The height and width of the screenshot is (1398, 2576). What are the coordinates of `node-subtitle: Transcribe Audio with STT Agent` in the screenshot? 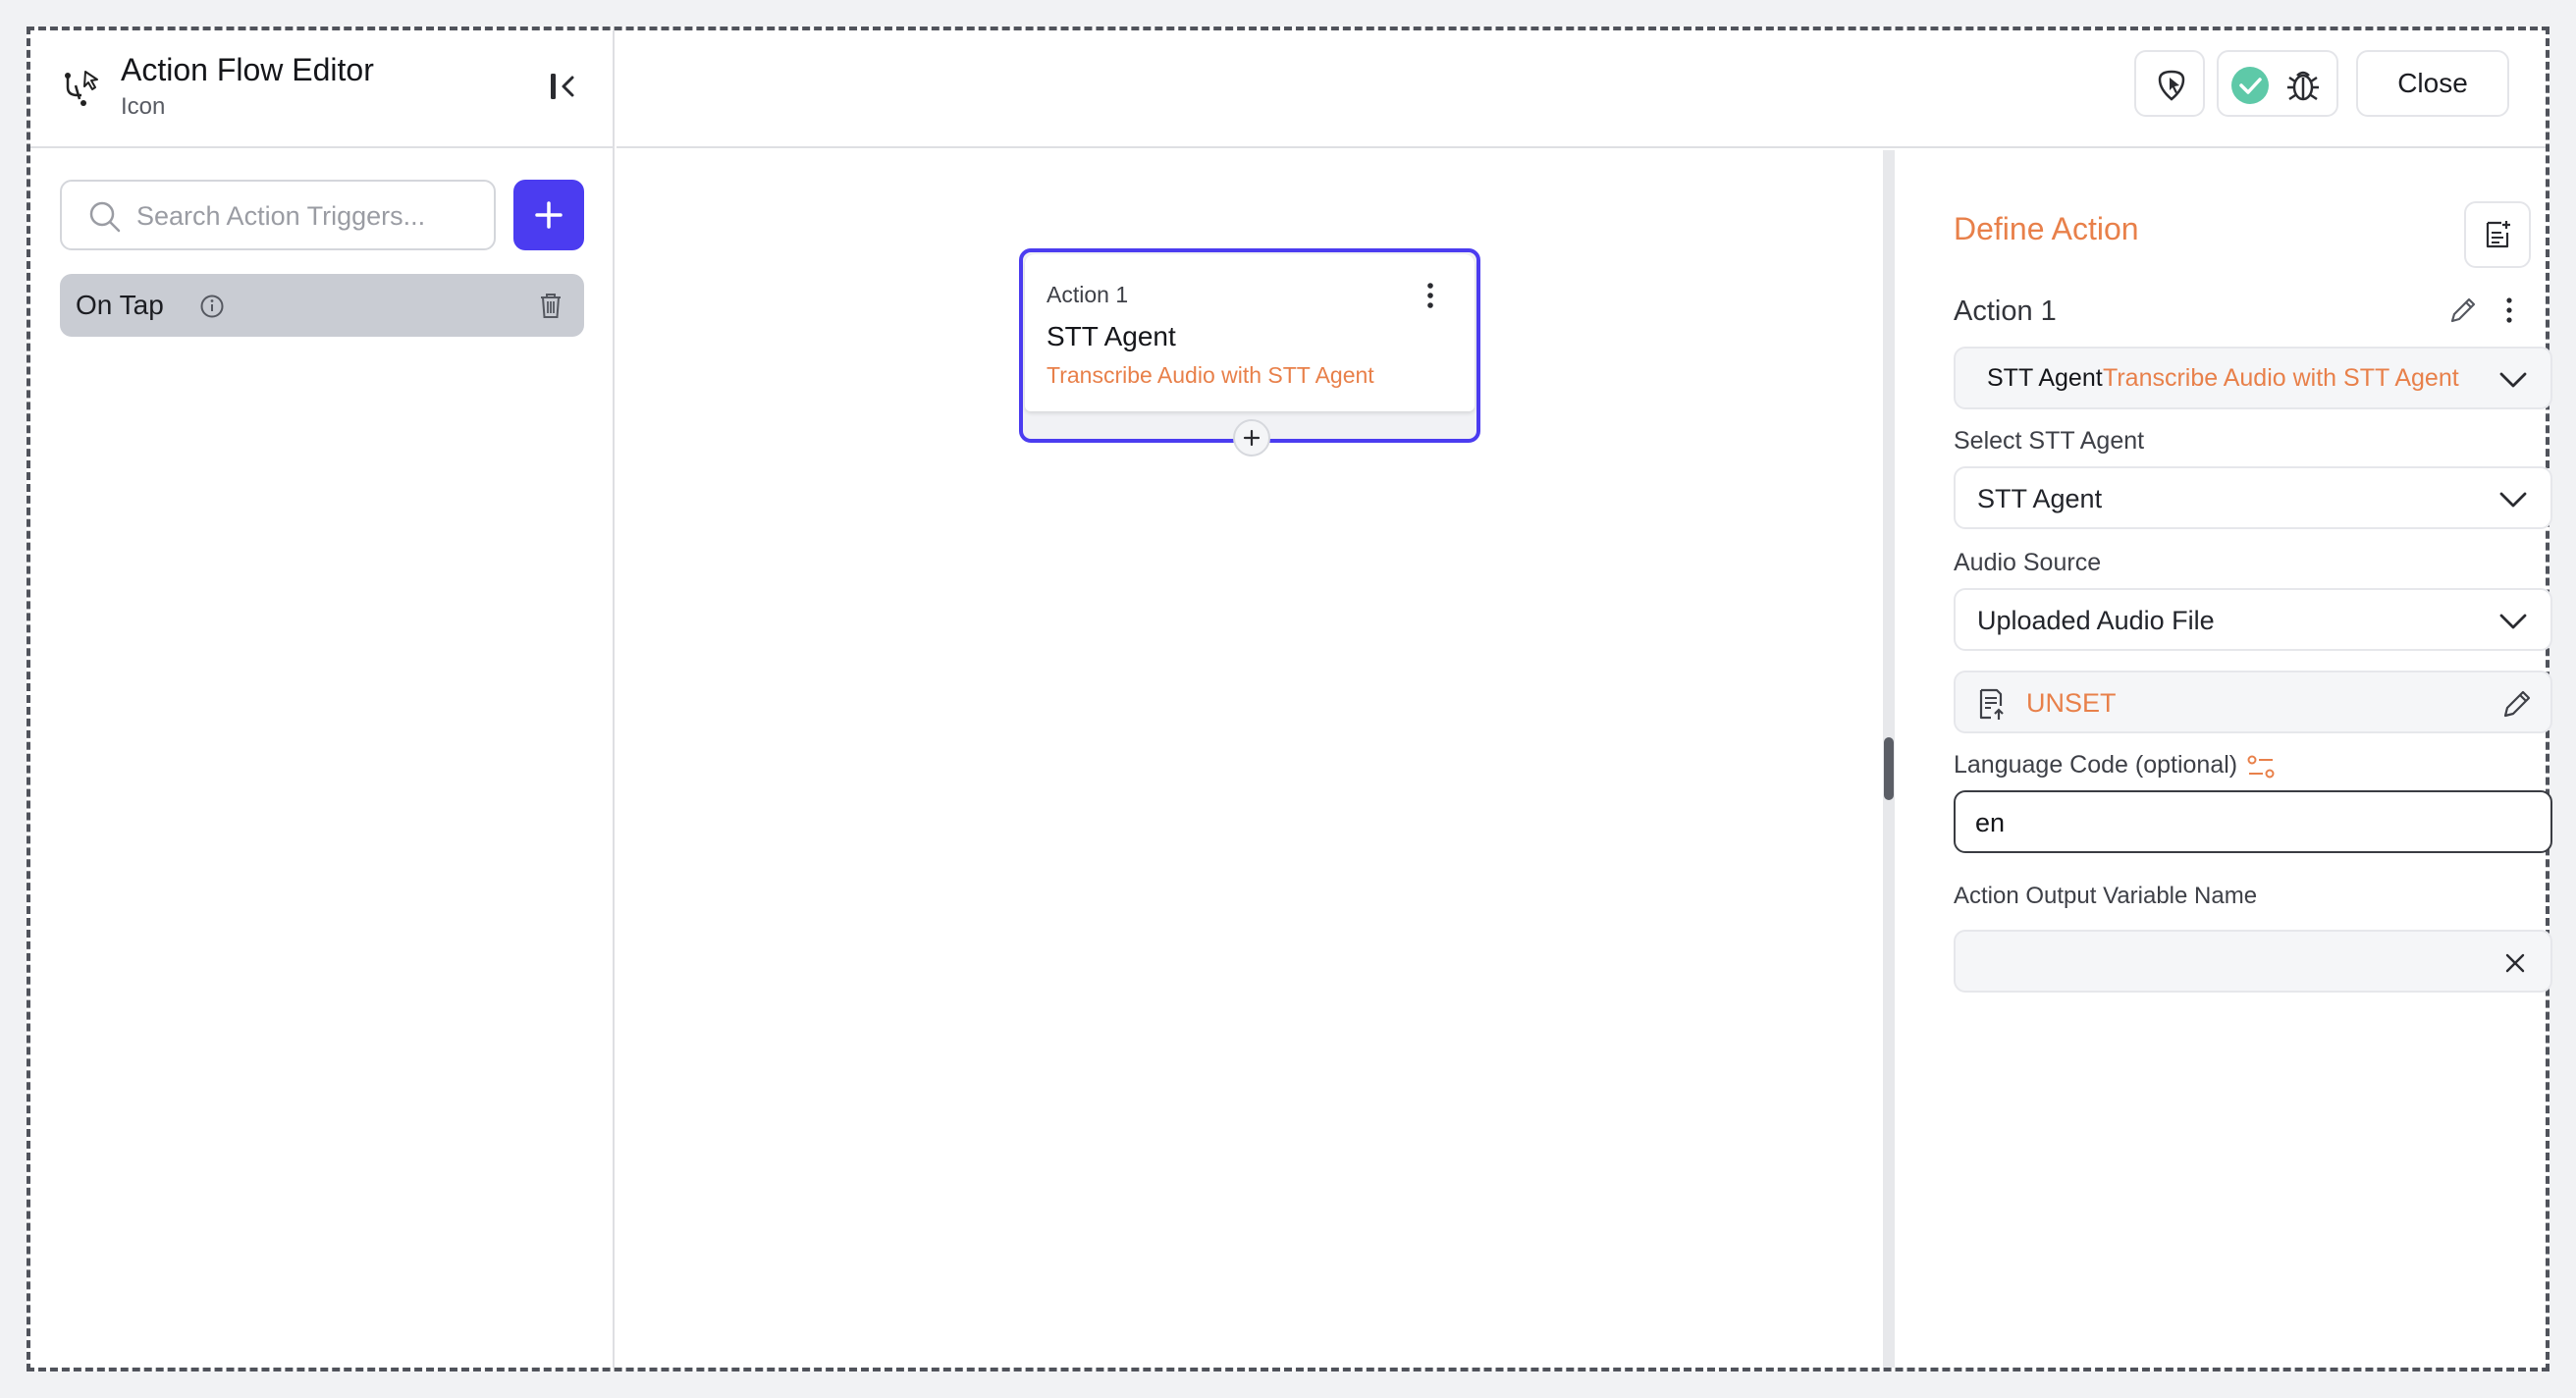 It's located at (1210, 375).